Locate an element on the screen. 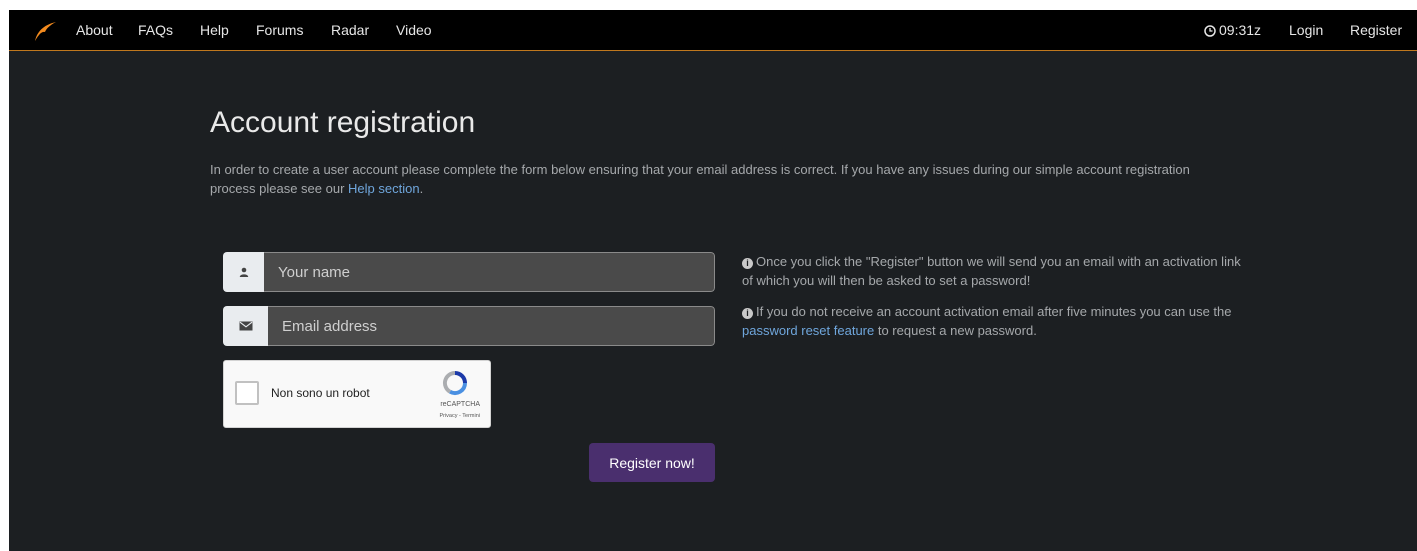 This screenshot has width=1417, height=551. email-input-group is located at coordinates (469, 326).